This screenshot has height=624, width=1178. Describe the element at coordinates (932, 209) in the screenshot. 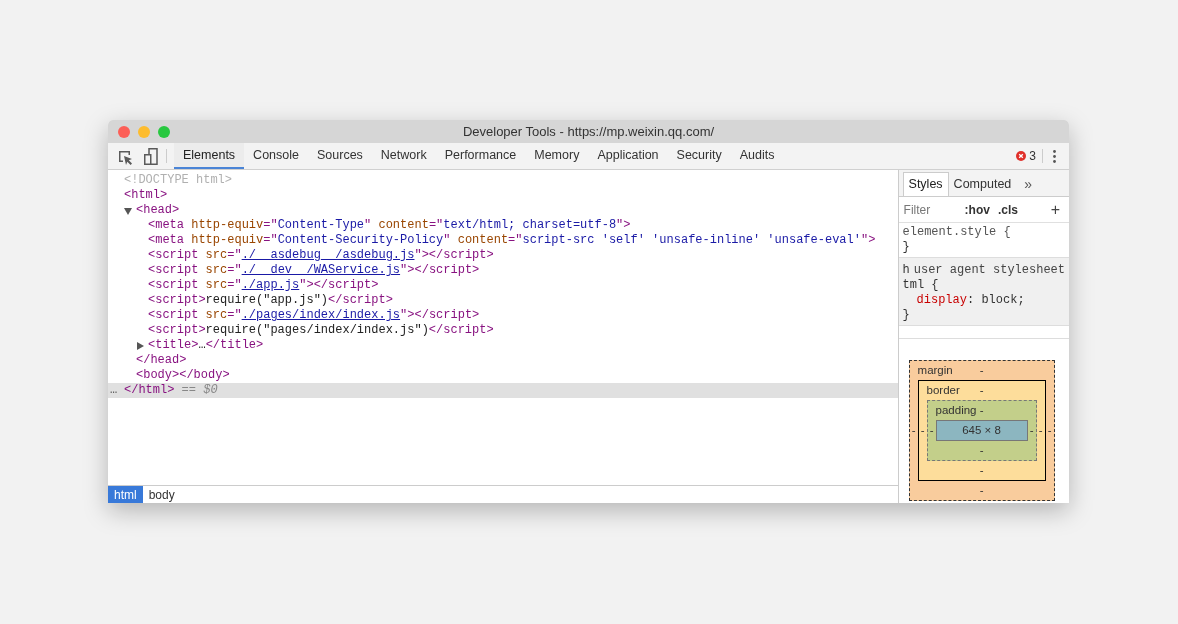

I see `filter-field: Filter` at that location.